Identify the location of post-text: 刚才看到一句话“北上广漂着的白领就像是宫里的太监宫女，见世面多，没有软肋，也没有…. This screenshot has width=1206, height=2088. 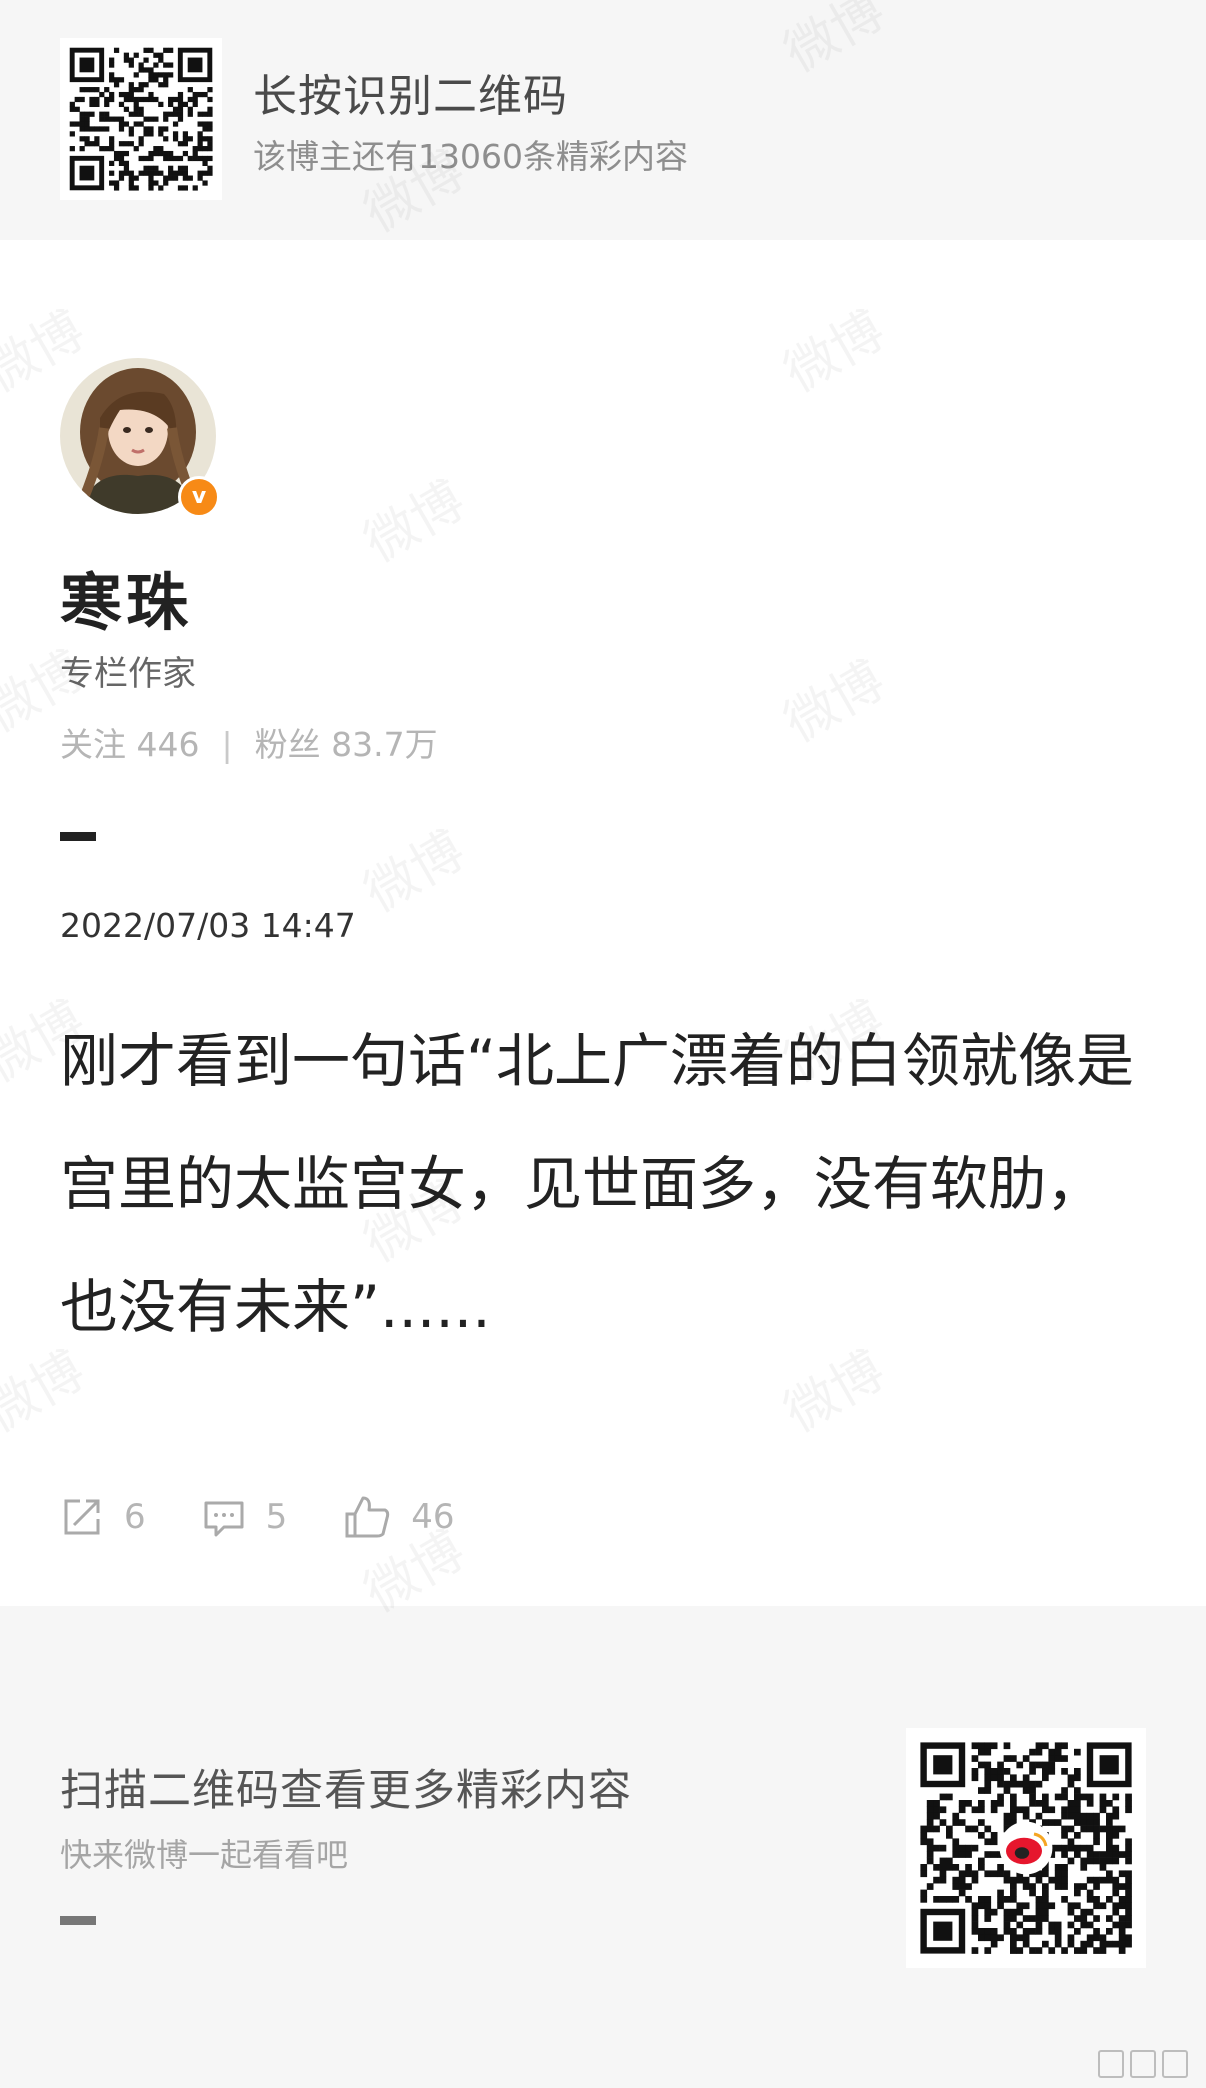
(597, 1184).